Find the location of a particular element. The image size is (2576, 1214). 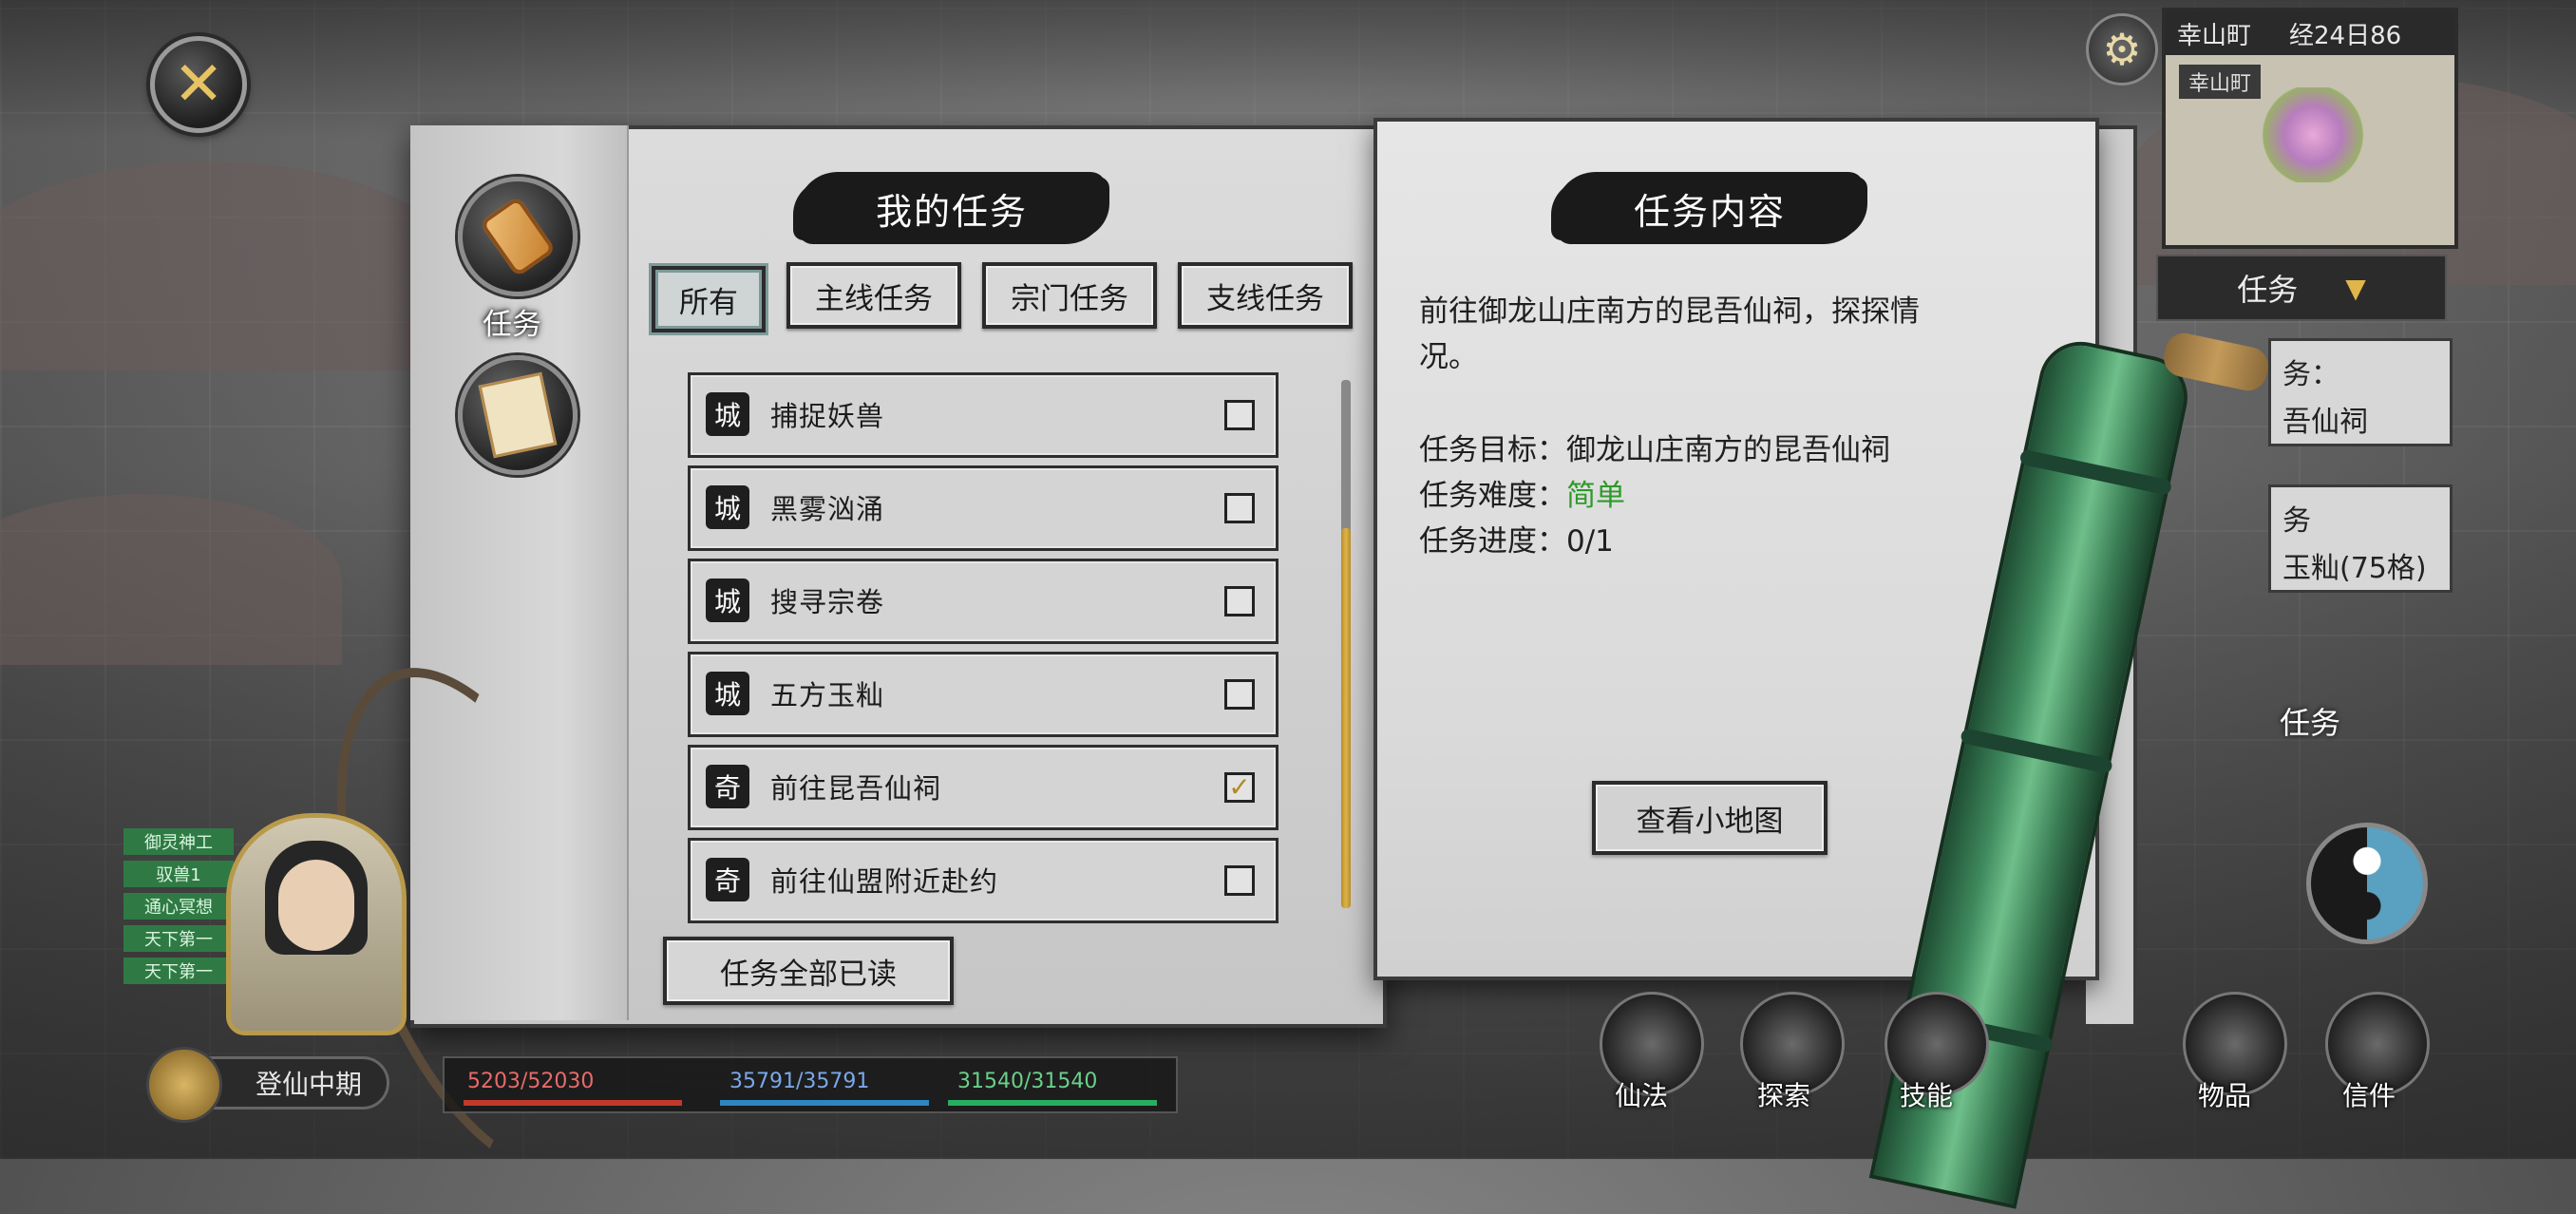

quest-target: 任务目标：御龙山庄南方的昆吾仙祠 is located at coordinates (1654, 450).